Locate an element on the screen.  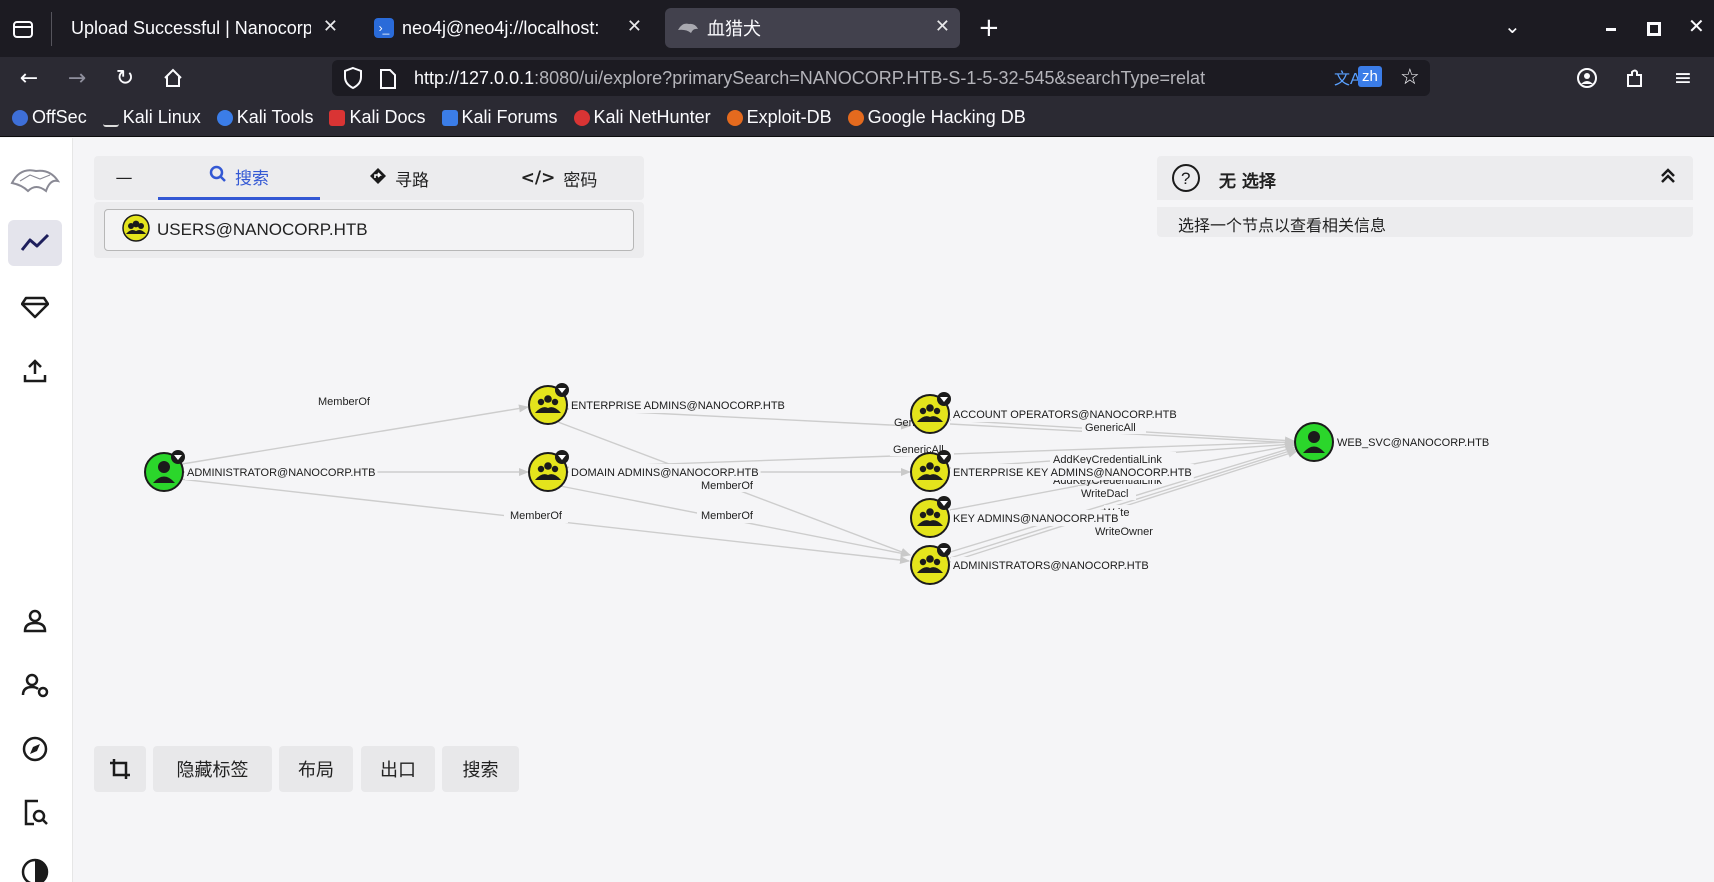
tab-cypher: </> 密码 is located at coordinates (559, 178).